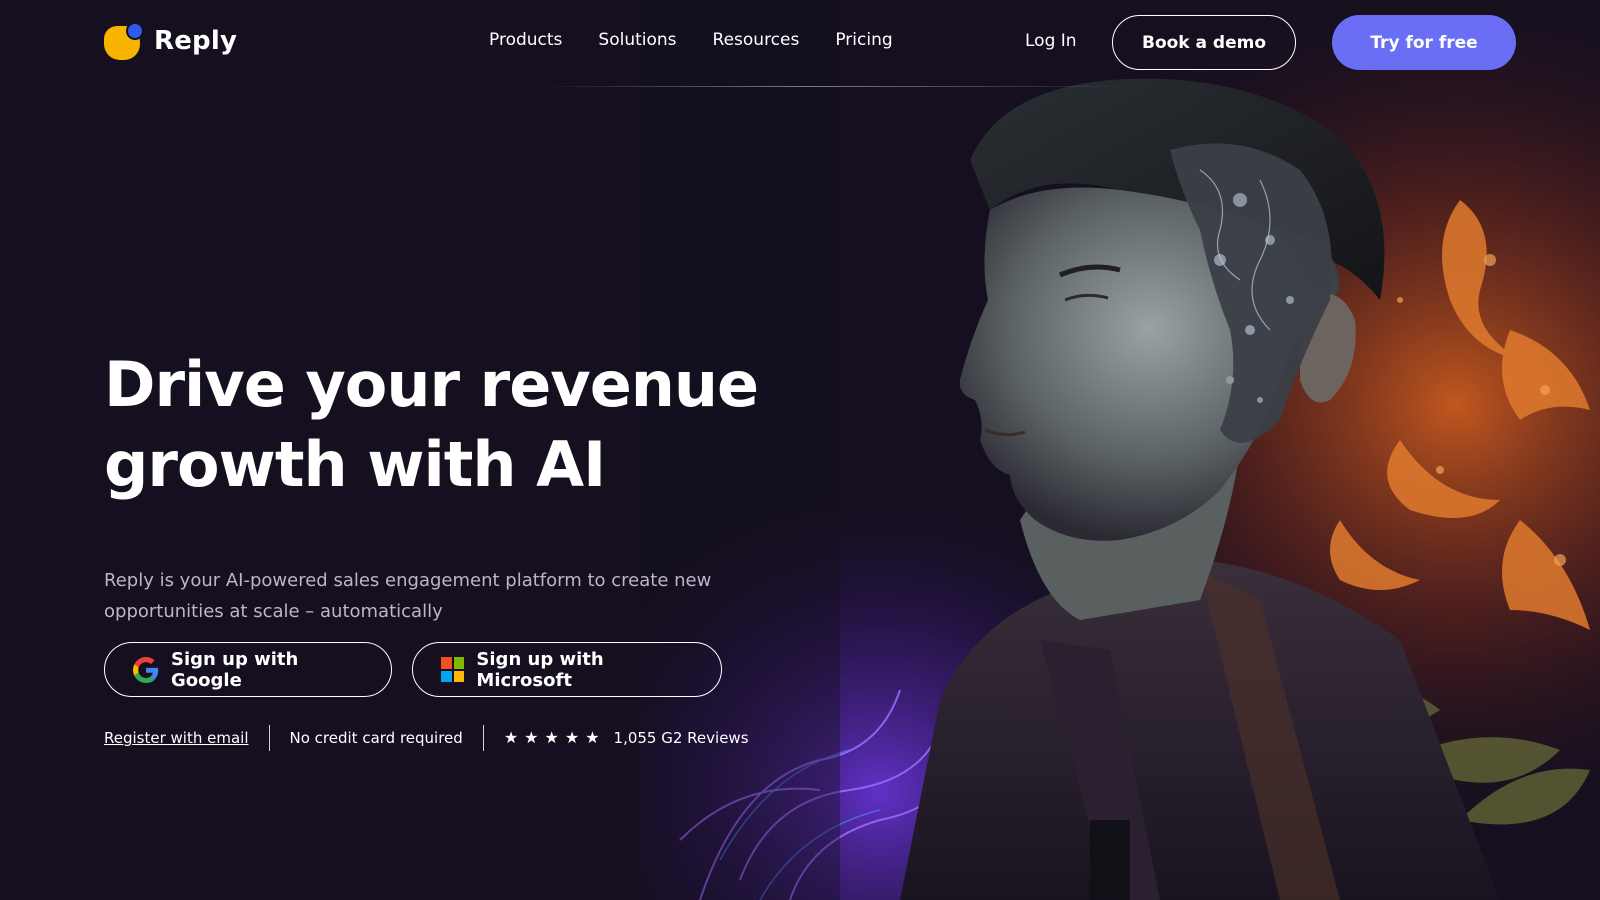  Describe the element at coordinates (146, 669) in the screenshot. I see `google-g-icon` at that location.